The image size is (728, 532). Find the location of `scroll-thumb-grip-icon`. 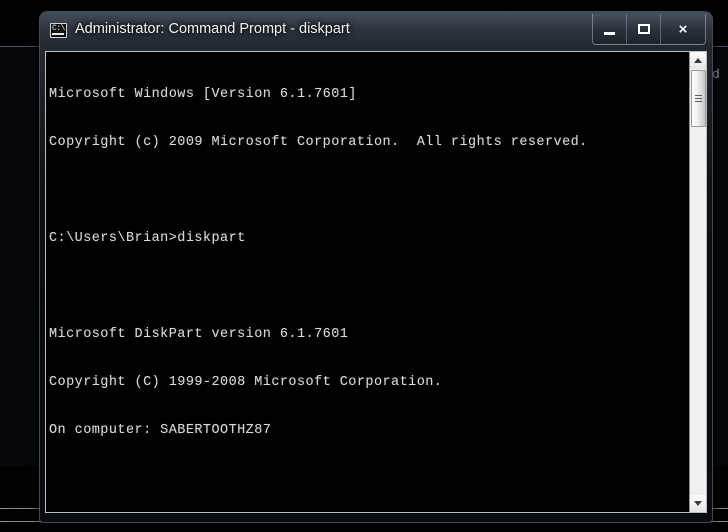

scroll-thumb-grip-icon is located at coordinates (698, 98).